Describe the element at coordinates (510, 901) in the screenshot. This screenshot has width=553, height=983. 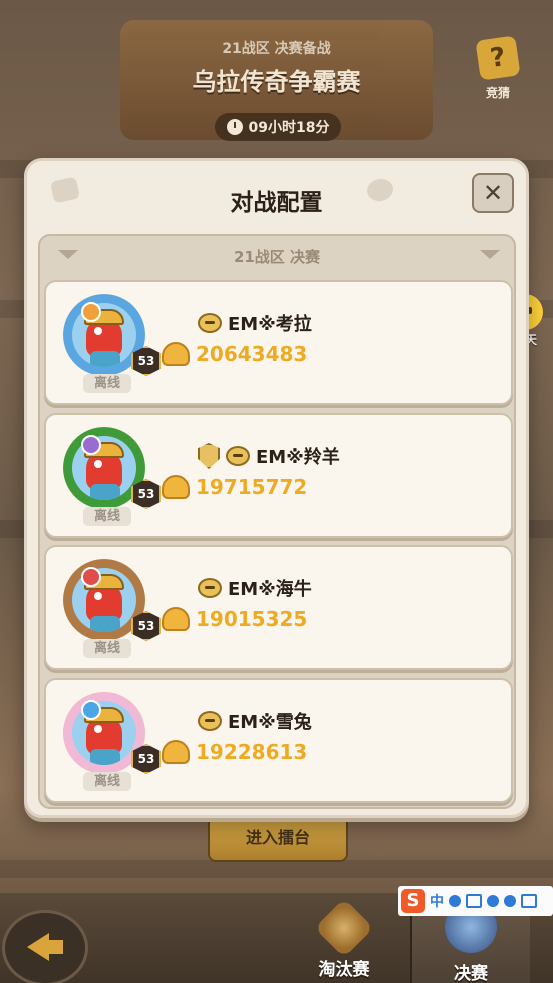
I see `skin-icon` at that location.